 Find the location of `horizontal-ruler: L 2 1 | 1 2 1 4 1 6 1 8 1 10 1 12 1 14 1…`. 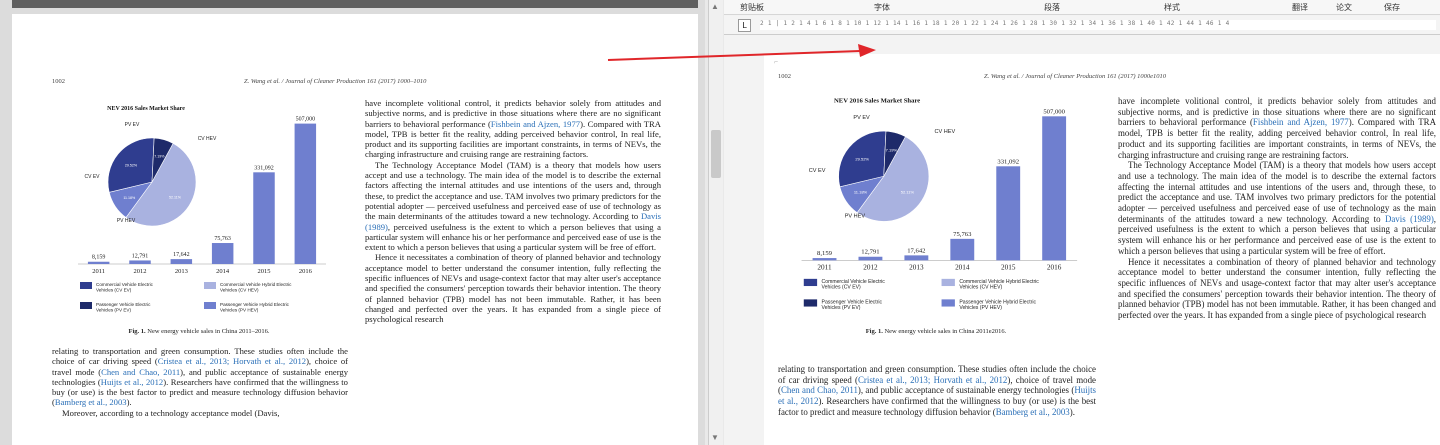

horizontal-ruler: L 2 1 | 1 2 1 4 1 6 1 8 1 10 1 12 1 14 1… is located at coordinates (1082, 25).